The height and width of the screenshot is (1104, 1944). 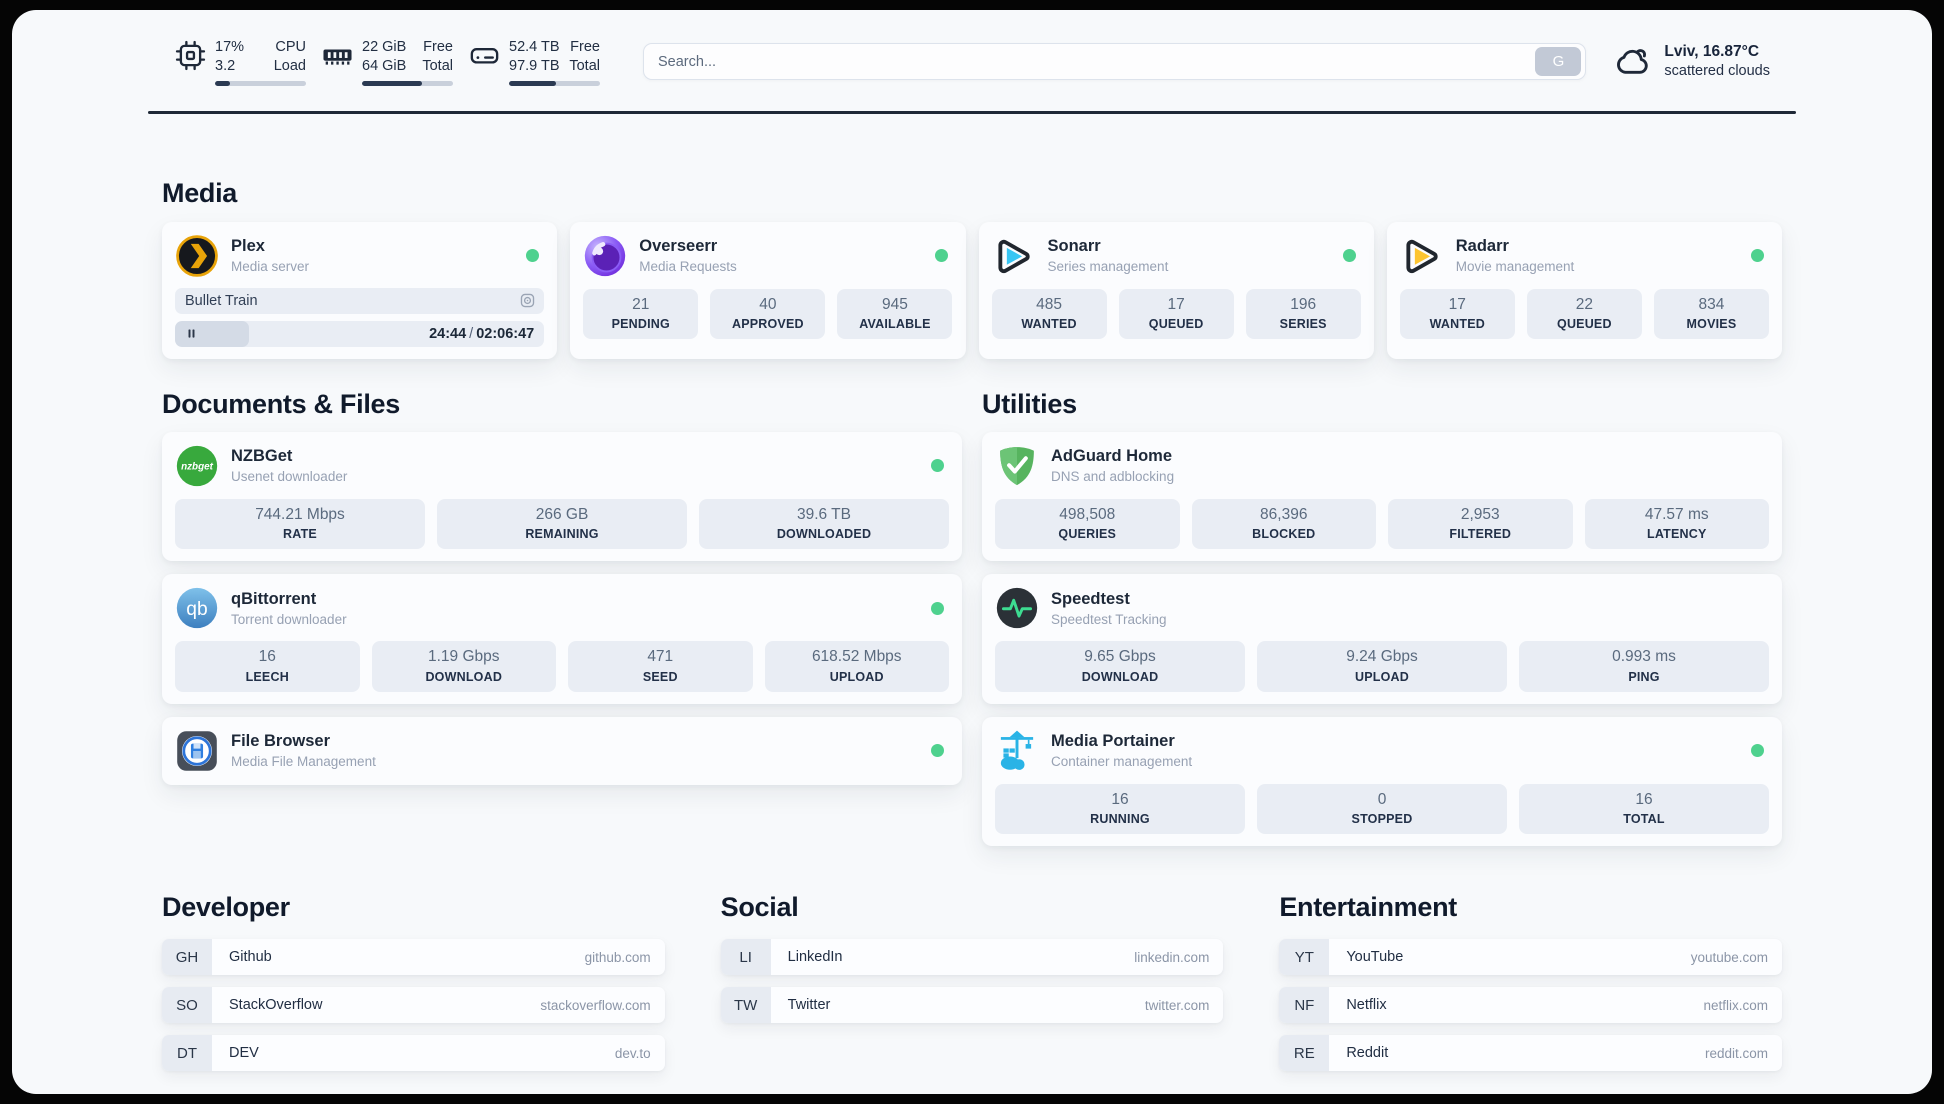 What do you see at coordinates (1120, 676) in the screenshot?
I see `stat-label: DOWNLOAD` at bounding box center [1120, 676].